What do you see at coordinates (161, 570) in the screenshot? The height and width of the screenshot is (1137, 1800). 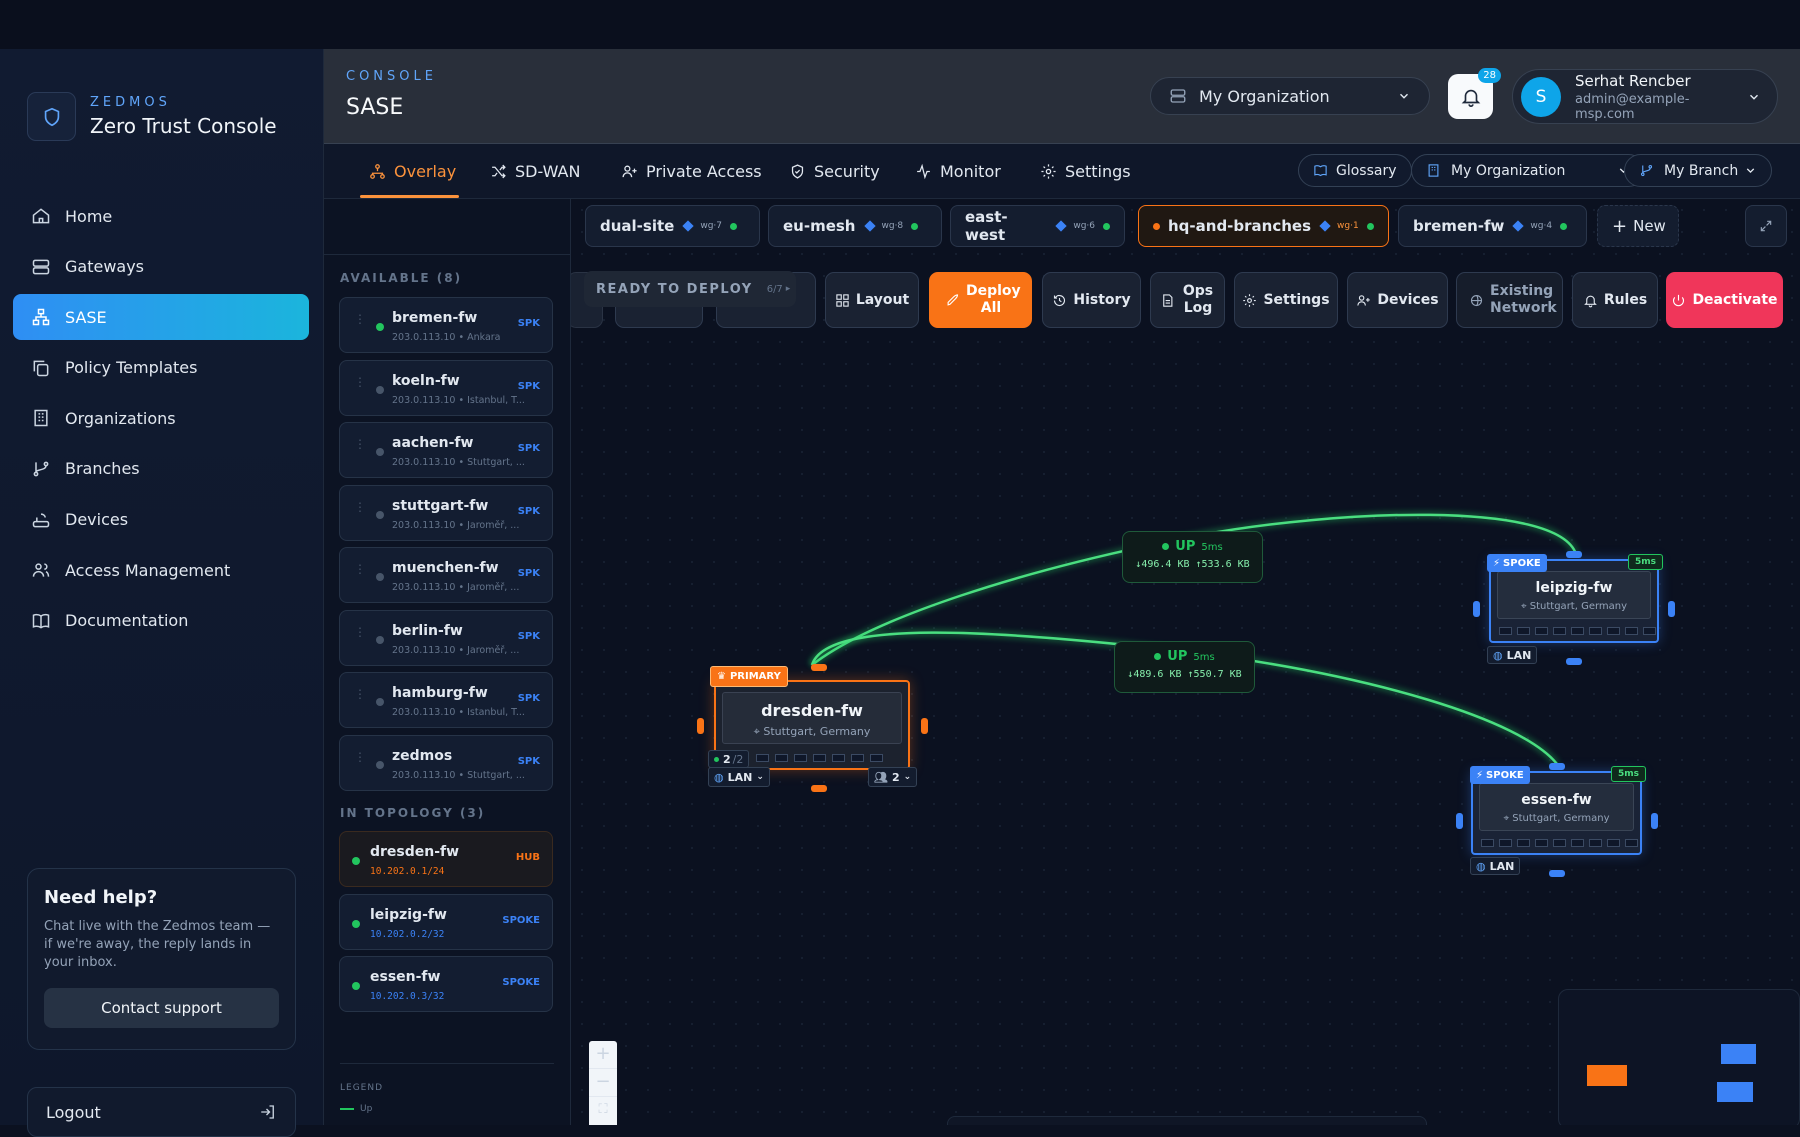 I see `sidebar-item-access-management: Access Management` at bounding box center [161, 570].